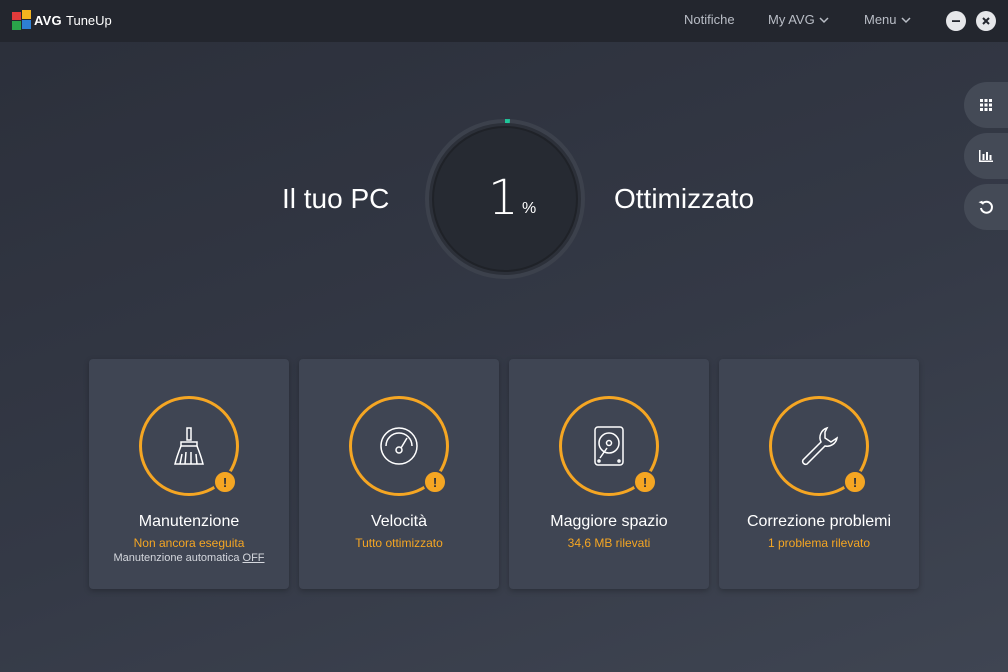 This screenshot has width=1008, height=672. What do you see at coordinates (176, 558) in the screenshot?
I see `auto-maintenance-label: Manutenzione automatica` at bounding box center [176, 558].